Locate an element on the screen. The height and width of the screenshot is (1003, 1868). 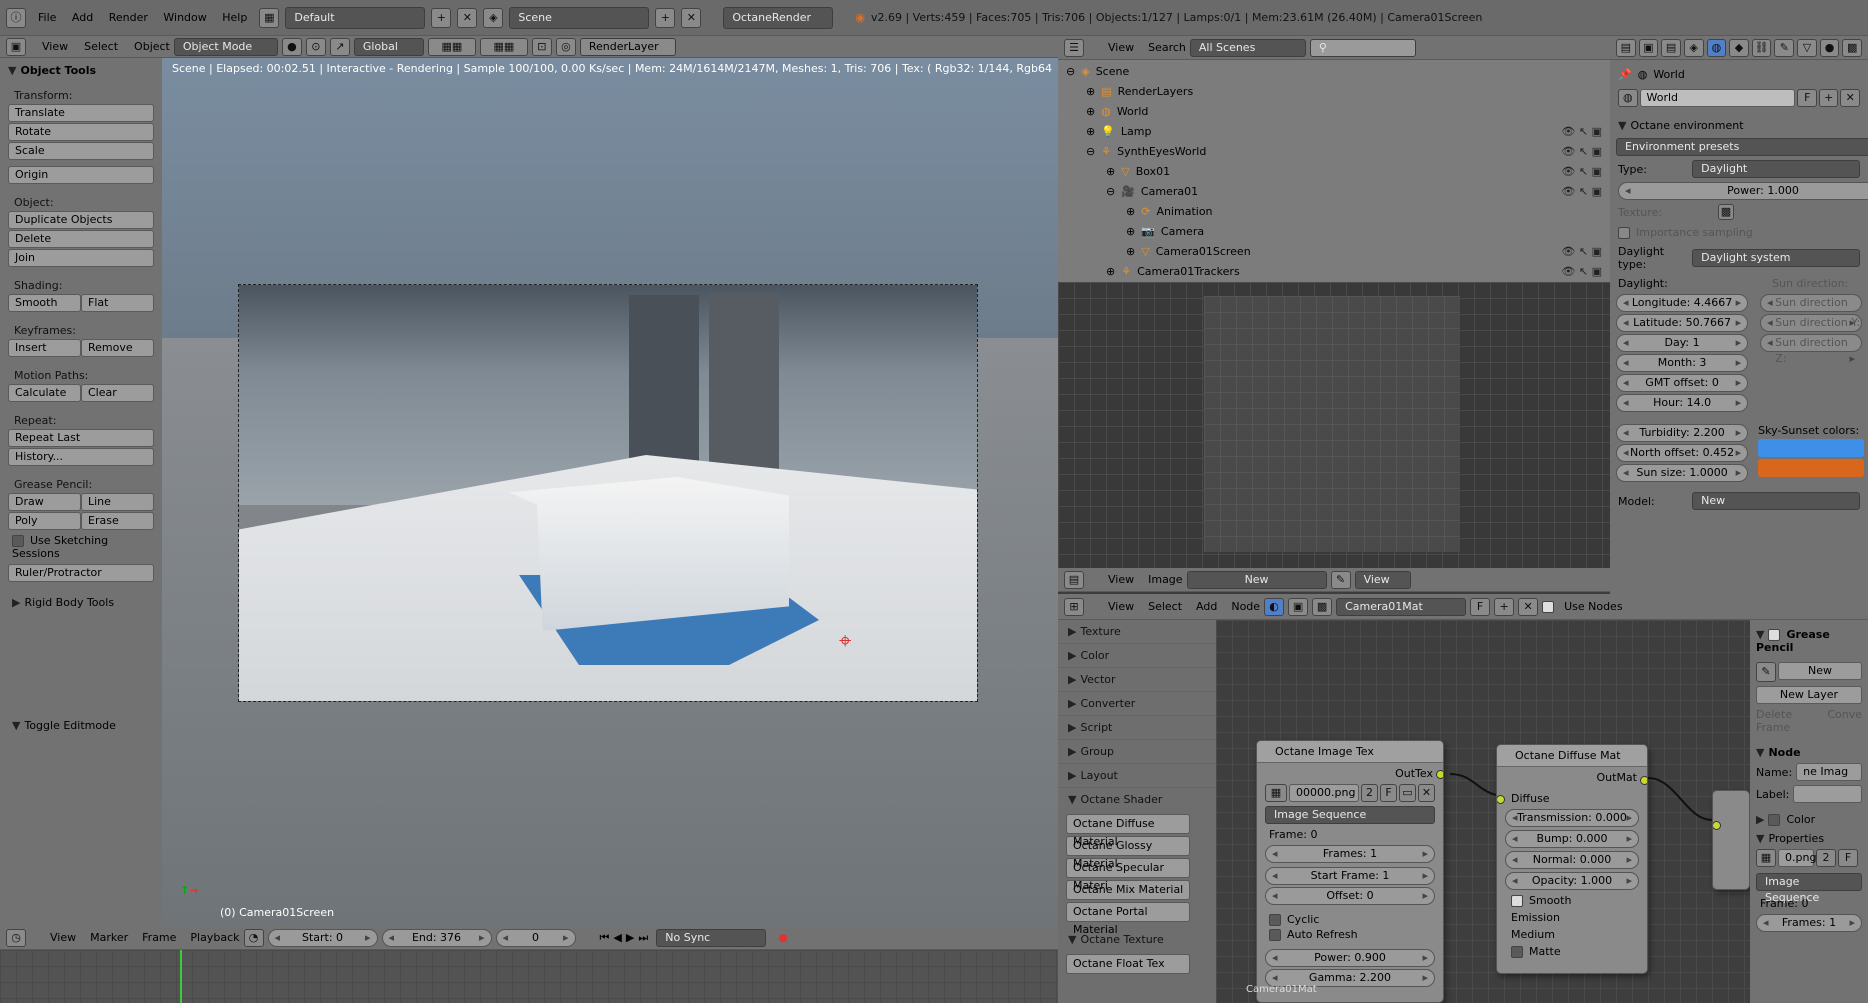
outliner-item-label: Camera01 is located at coordinates (1169, 192).